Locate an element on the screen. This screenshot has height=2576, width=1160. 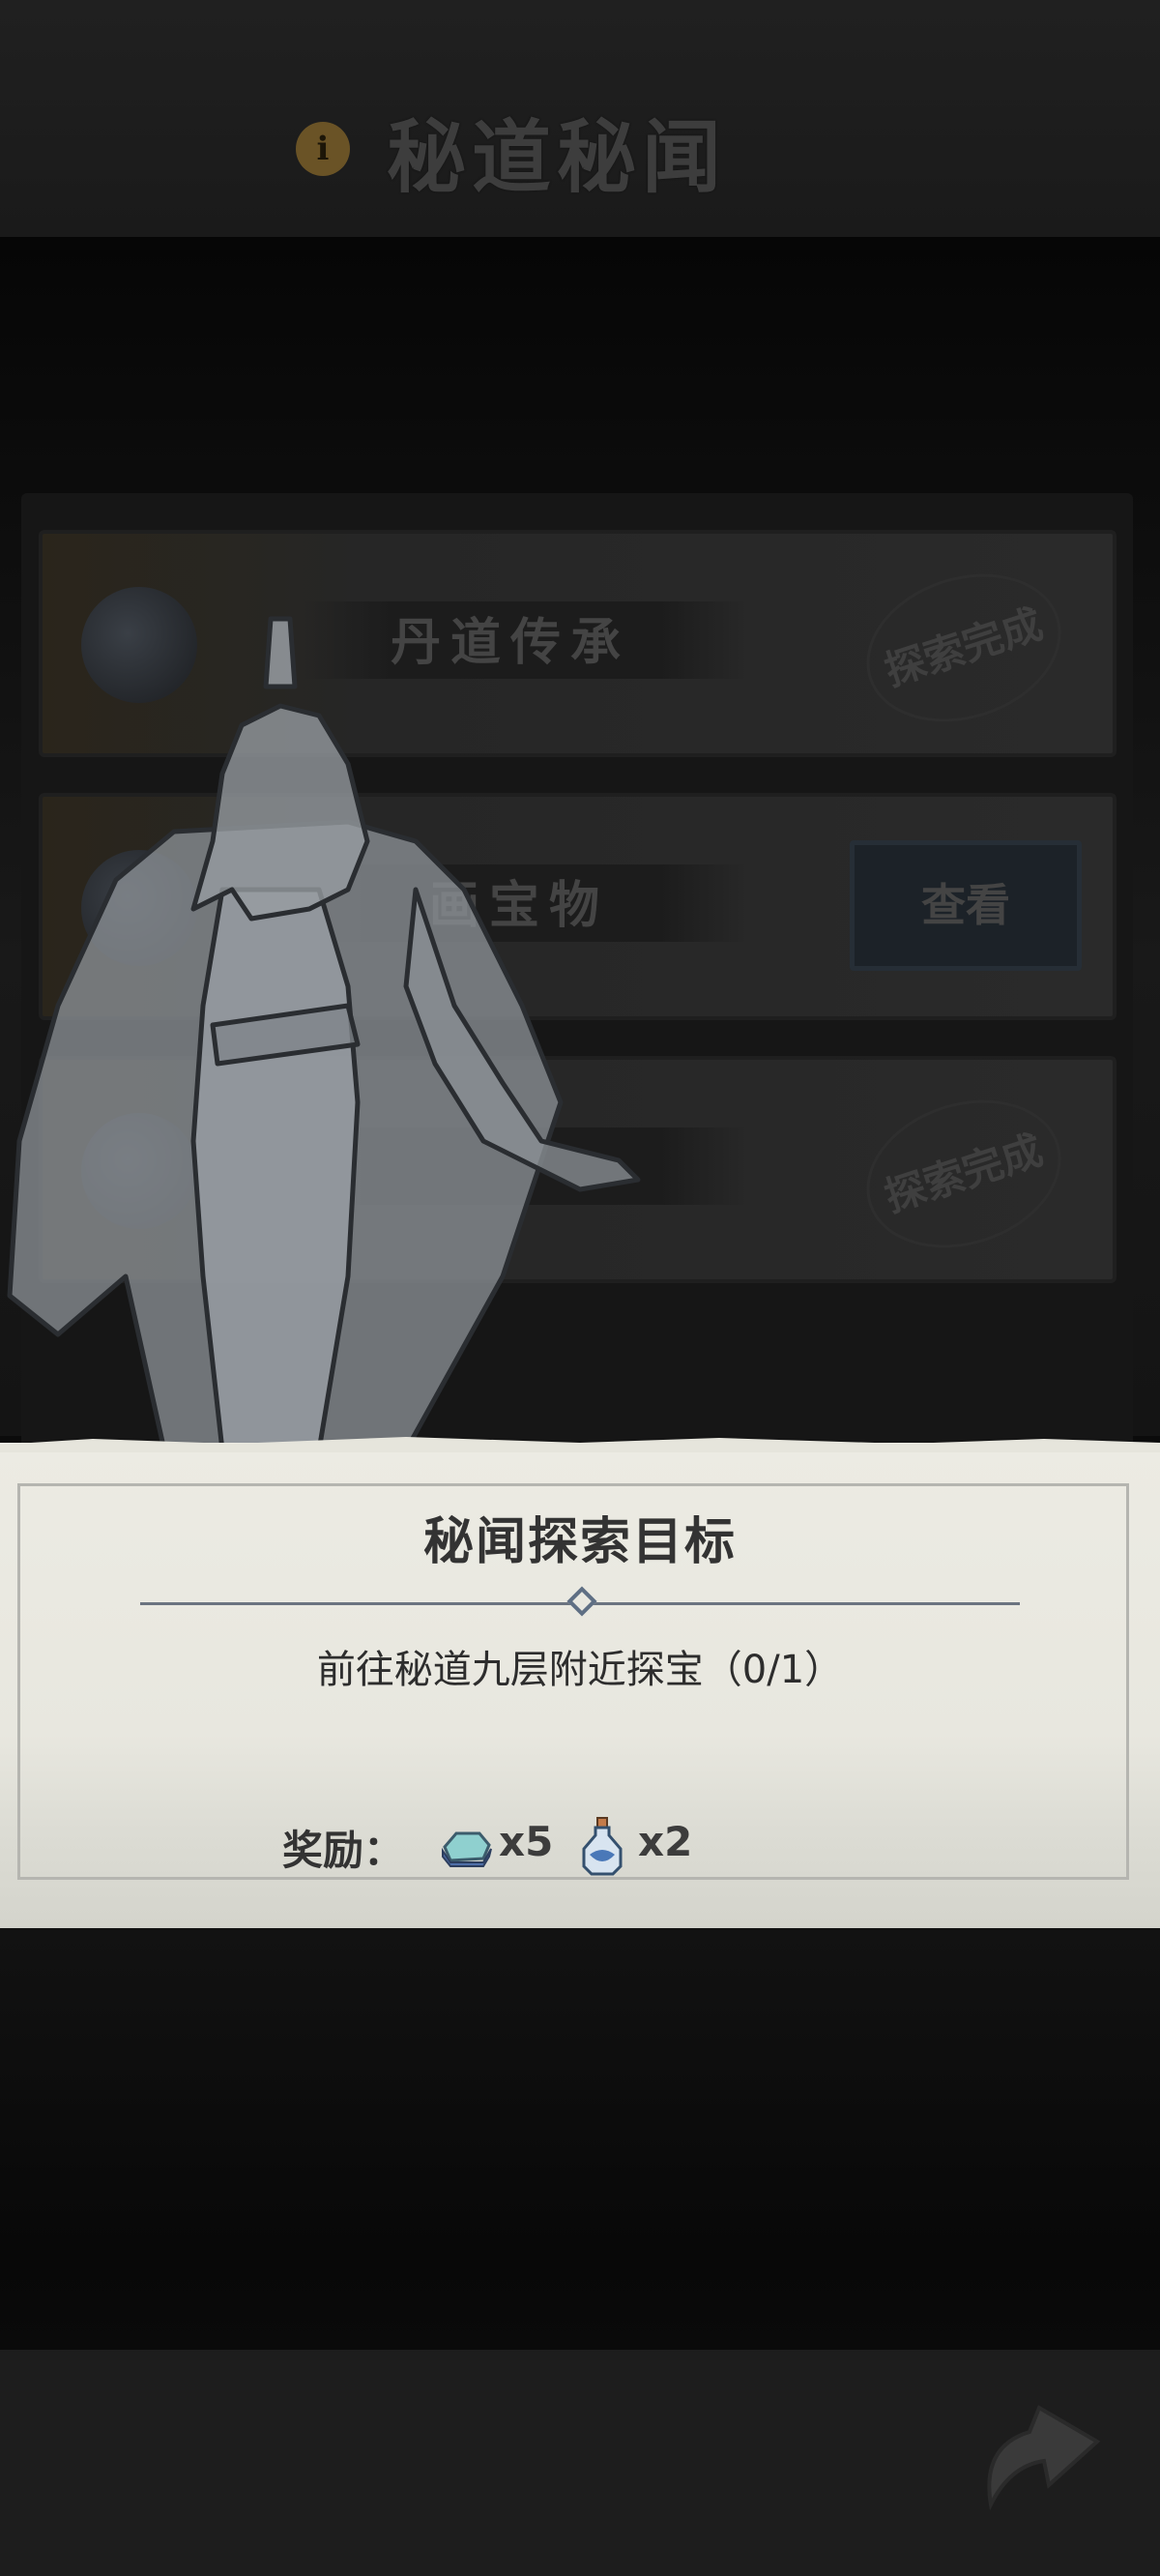
view-button: 查看 is located at coordinates (966, 905).